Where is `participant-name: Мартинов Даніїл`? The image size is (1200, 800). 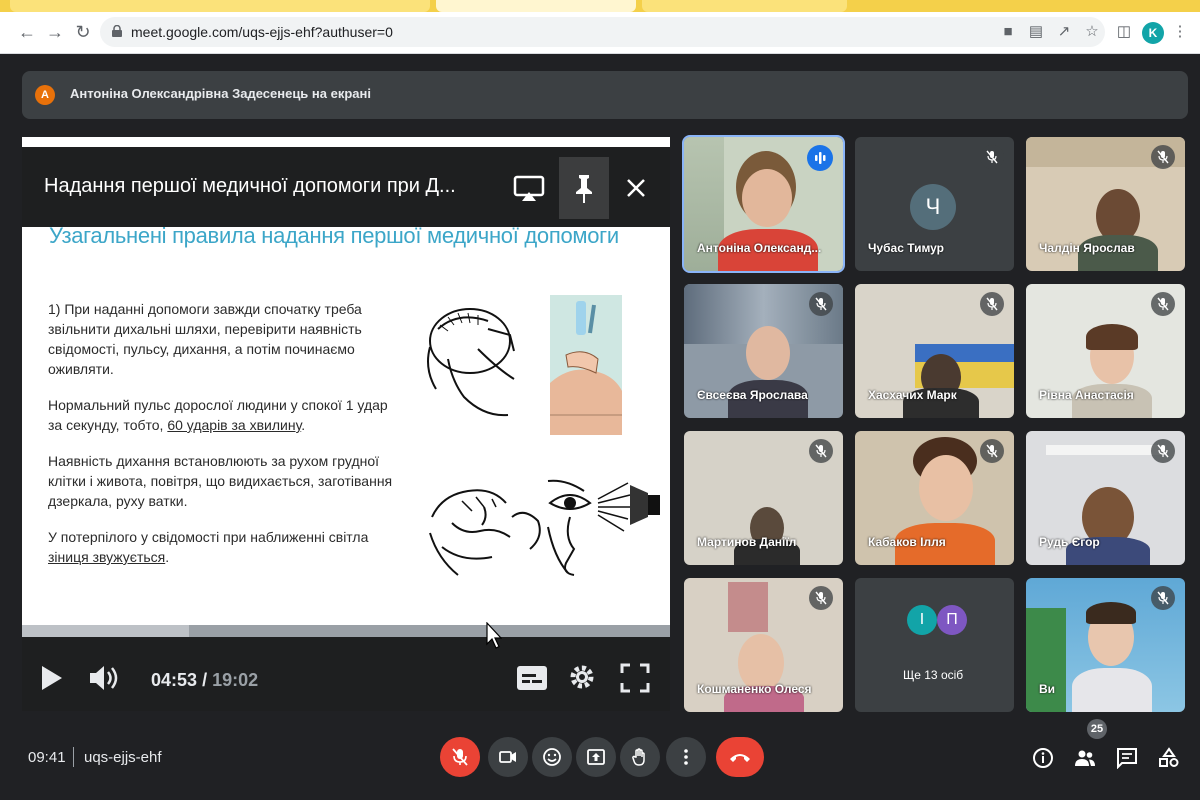
participant-name: Мартинов Даніїл is located at coordinates (747, 542).